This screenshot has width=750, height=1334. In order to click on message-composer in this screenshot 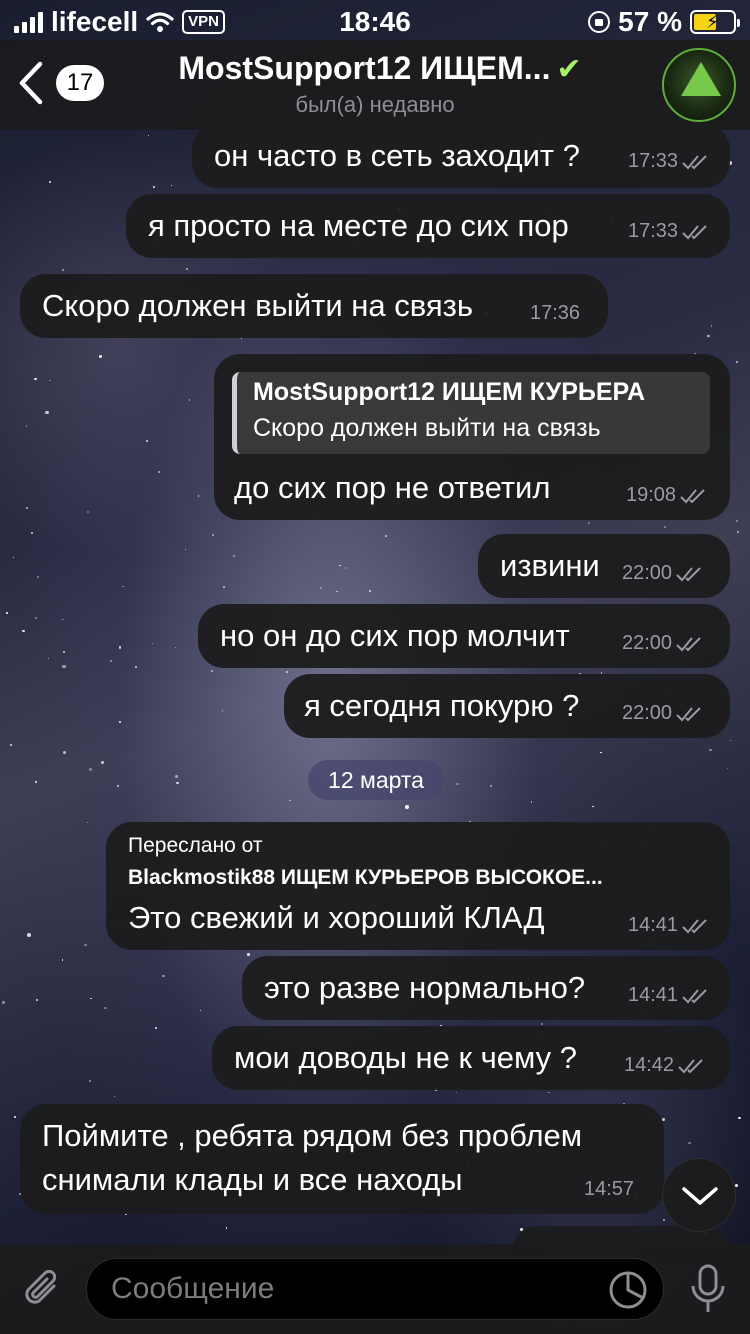, I will do `click(375, 1289)`.